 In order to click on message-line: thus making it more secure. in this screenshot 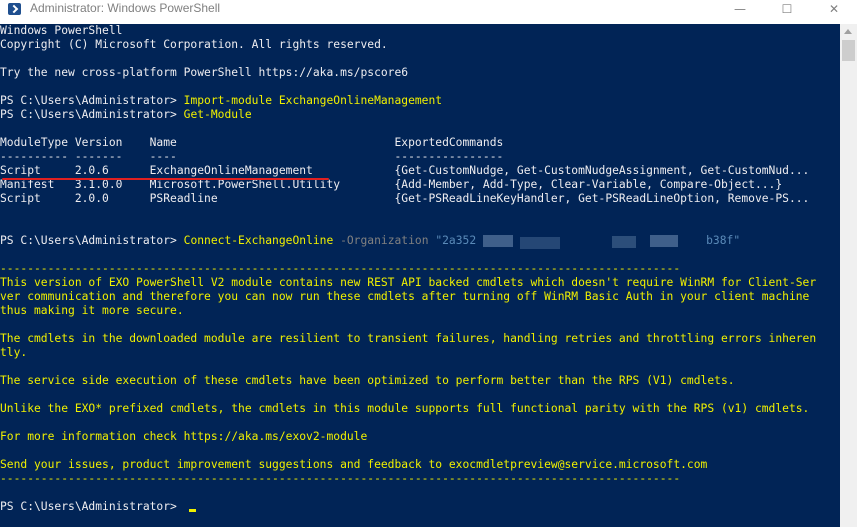, I will do `click(92, 310)`.